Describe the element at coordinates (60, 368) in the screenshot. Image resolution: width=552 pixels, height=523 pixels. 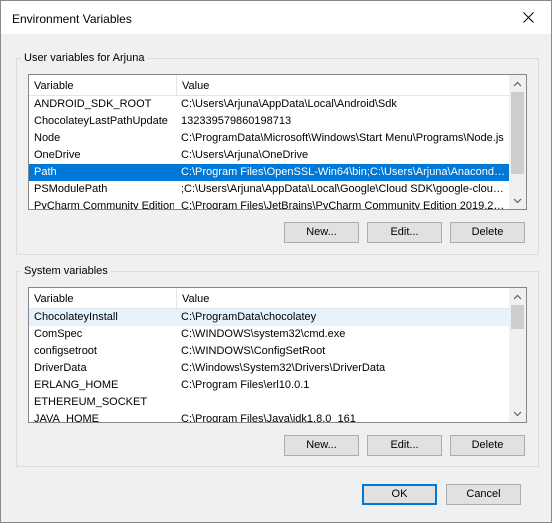
I see `variable-name-cell: DriverData` at that location.